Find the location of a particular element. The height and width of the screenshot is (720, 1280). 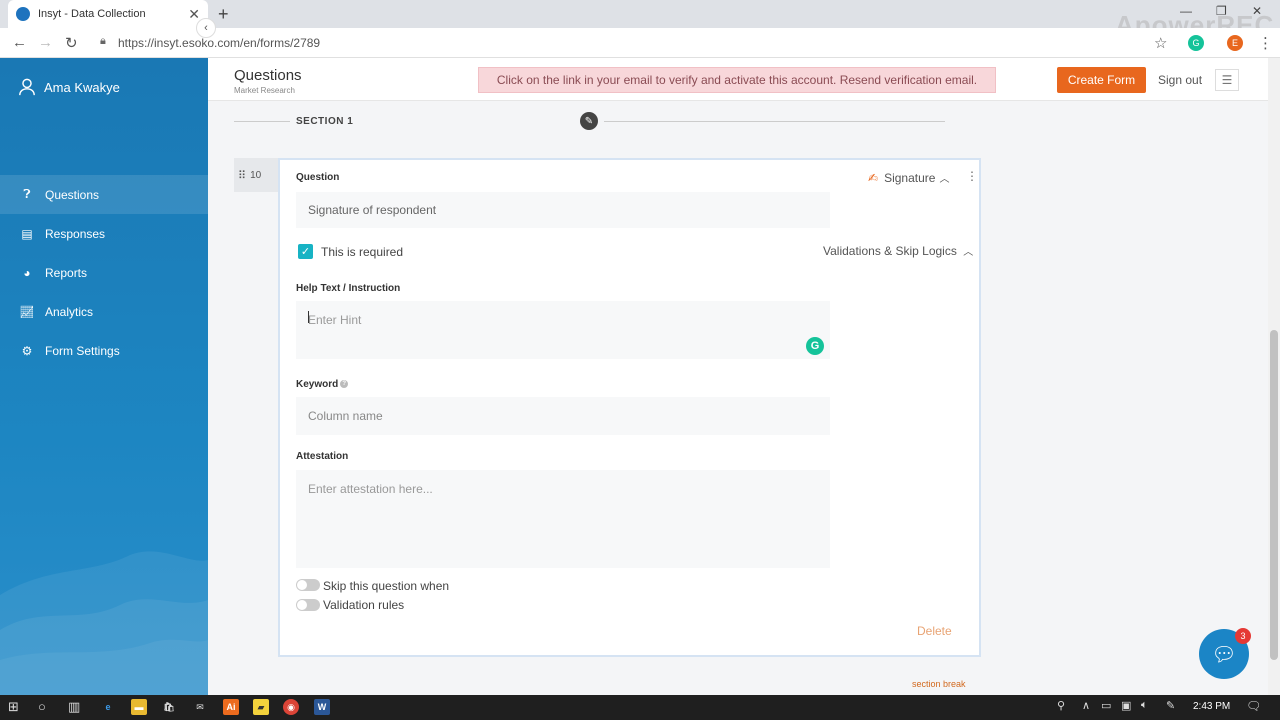

window-close-icon: ✕ is located at coordinates (1257, 11).